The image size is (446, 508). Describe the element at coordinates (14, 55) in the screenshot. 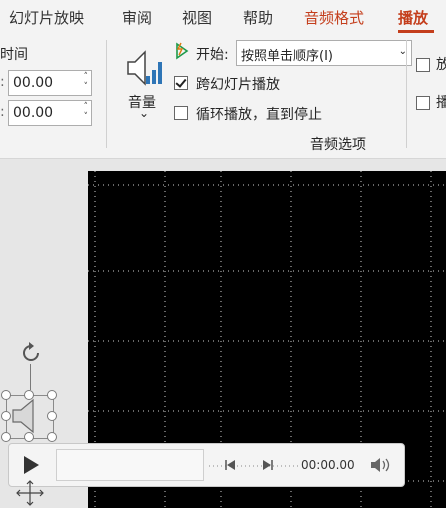

I see `timing-group-label: 时间` at that location.